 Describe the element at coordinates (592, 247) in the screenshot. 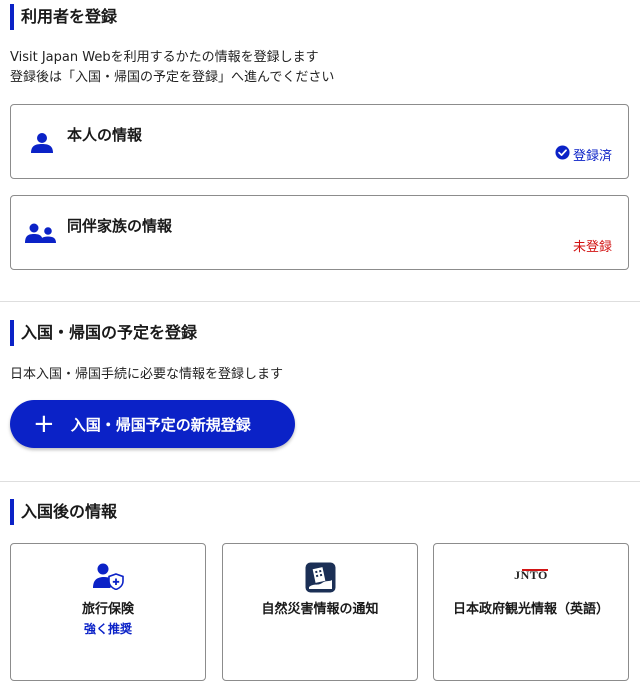

I see `unregistered-status-badge: 未登録` at that location.